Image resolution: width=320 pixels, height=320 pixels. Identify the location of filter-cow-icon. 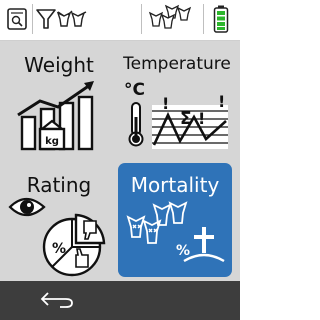
(61, 19).